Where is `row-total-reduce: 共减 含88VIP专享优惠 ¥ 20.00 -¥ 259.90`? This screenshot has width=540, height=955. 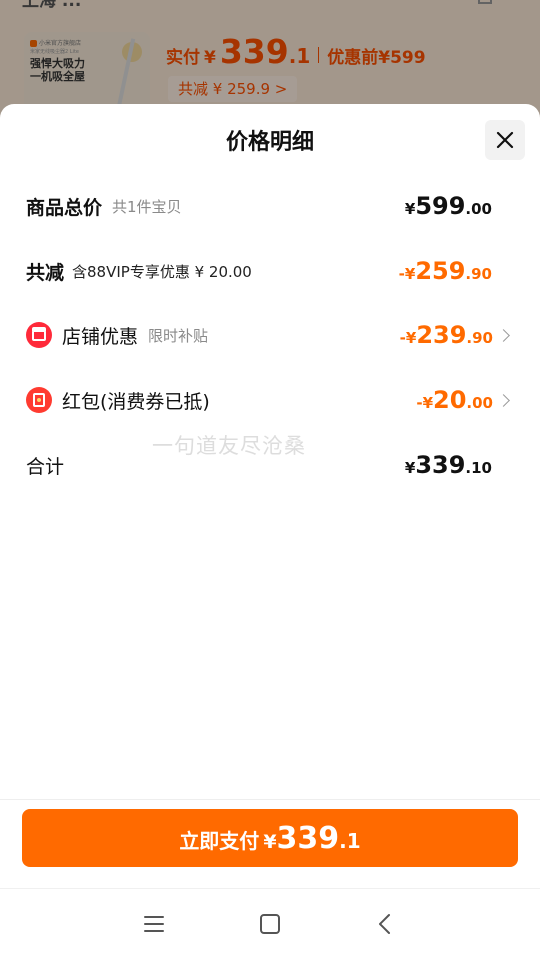 row-total-reduce: 共减 含88VIP专享优惠 ¥ 20.00 -¥ 259.90 is located at coordinates (270, 271).